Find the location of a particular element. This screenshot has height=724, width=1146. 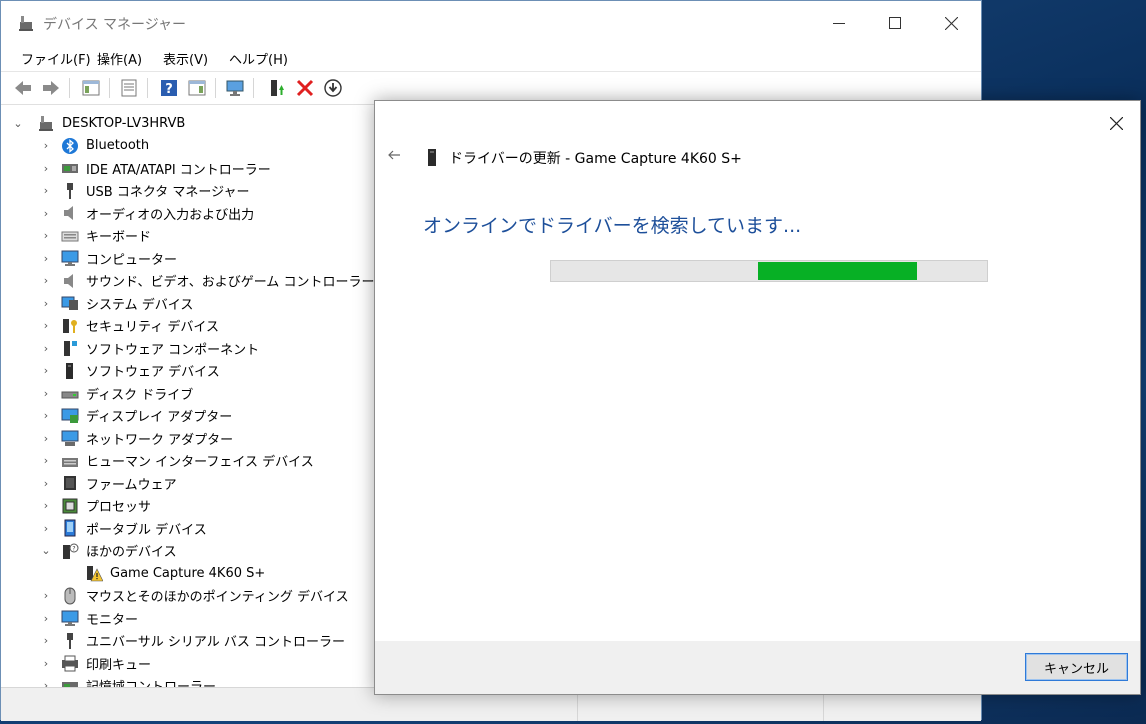

properties-icon is located at coordinates (129, 88).